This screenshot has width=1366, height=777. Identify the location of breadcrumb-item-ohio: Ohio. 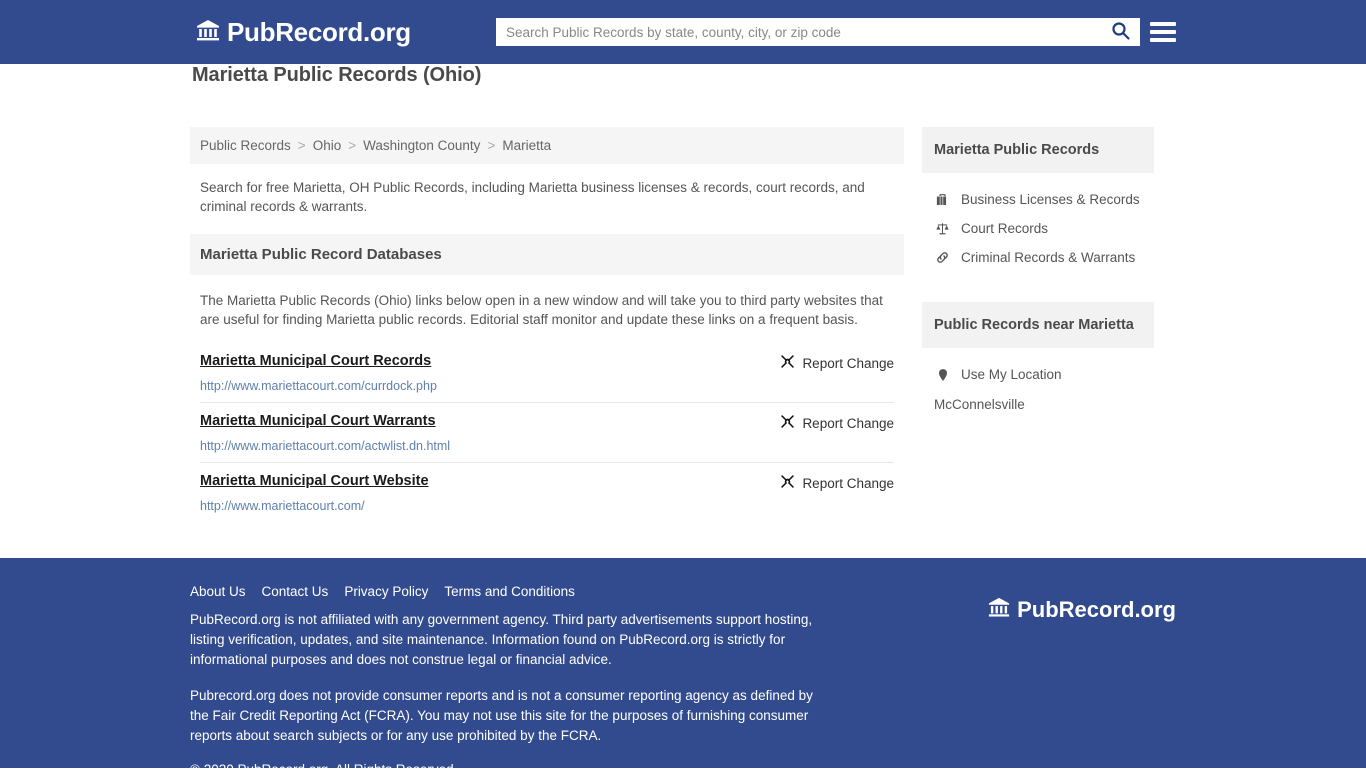
(327, 145).